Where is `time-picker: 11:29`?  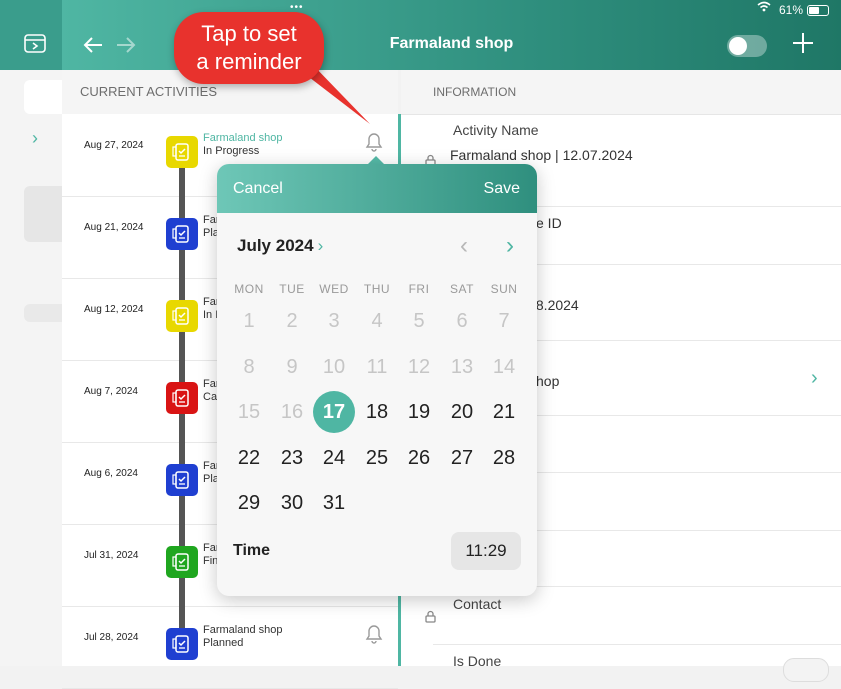
time-picker: 11:29 is located at coordinates (486, 551).